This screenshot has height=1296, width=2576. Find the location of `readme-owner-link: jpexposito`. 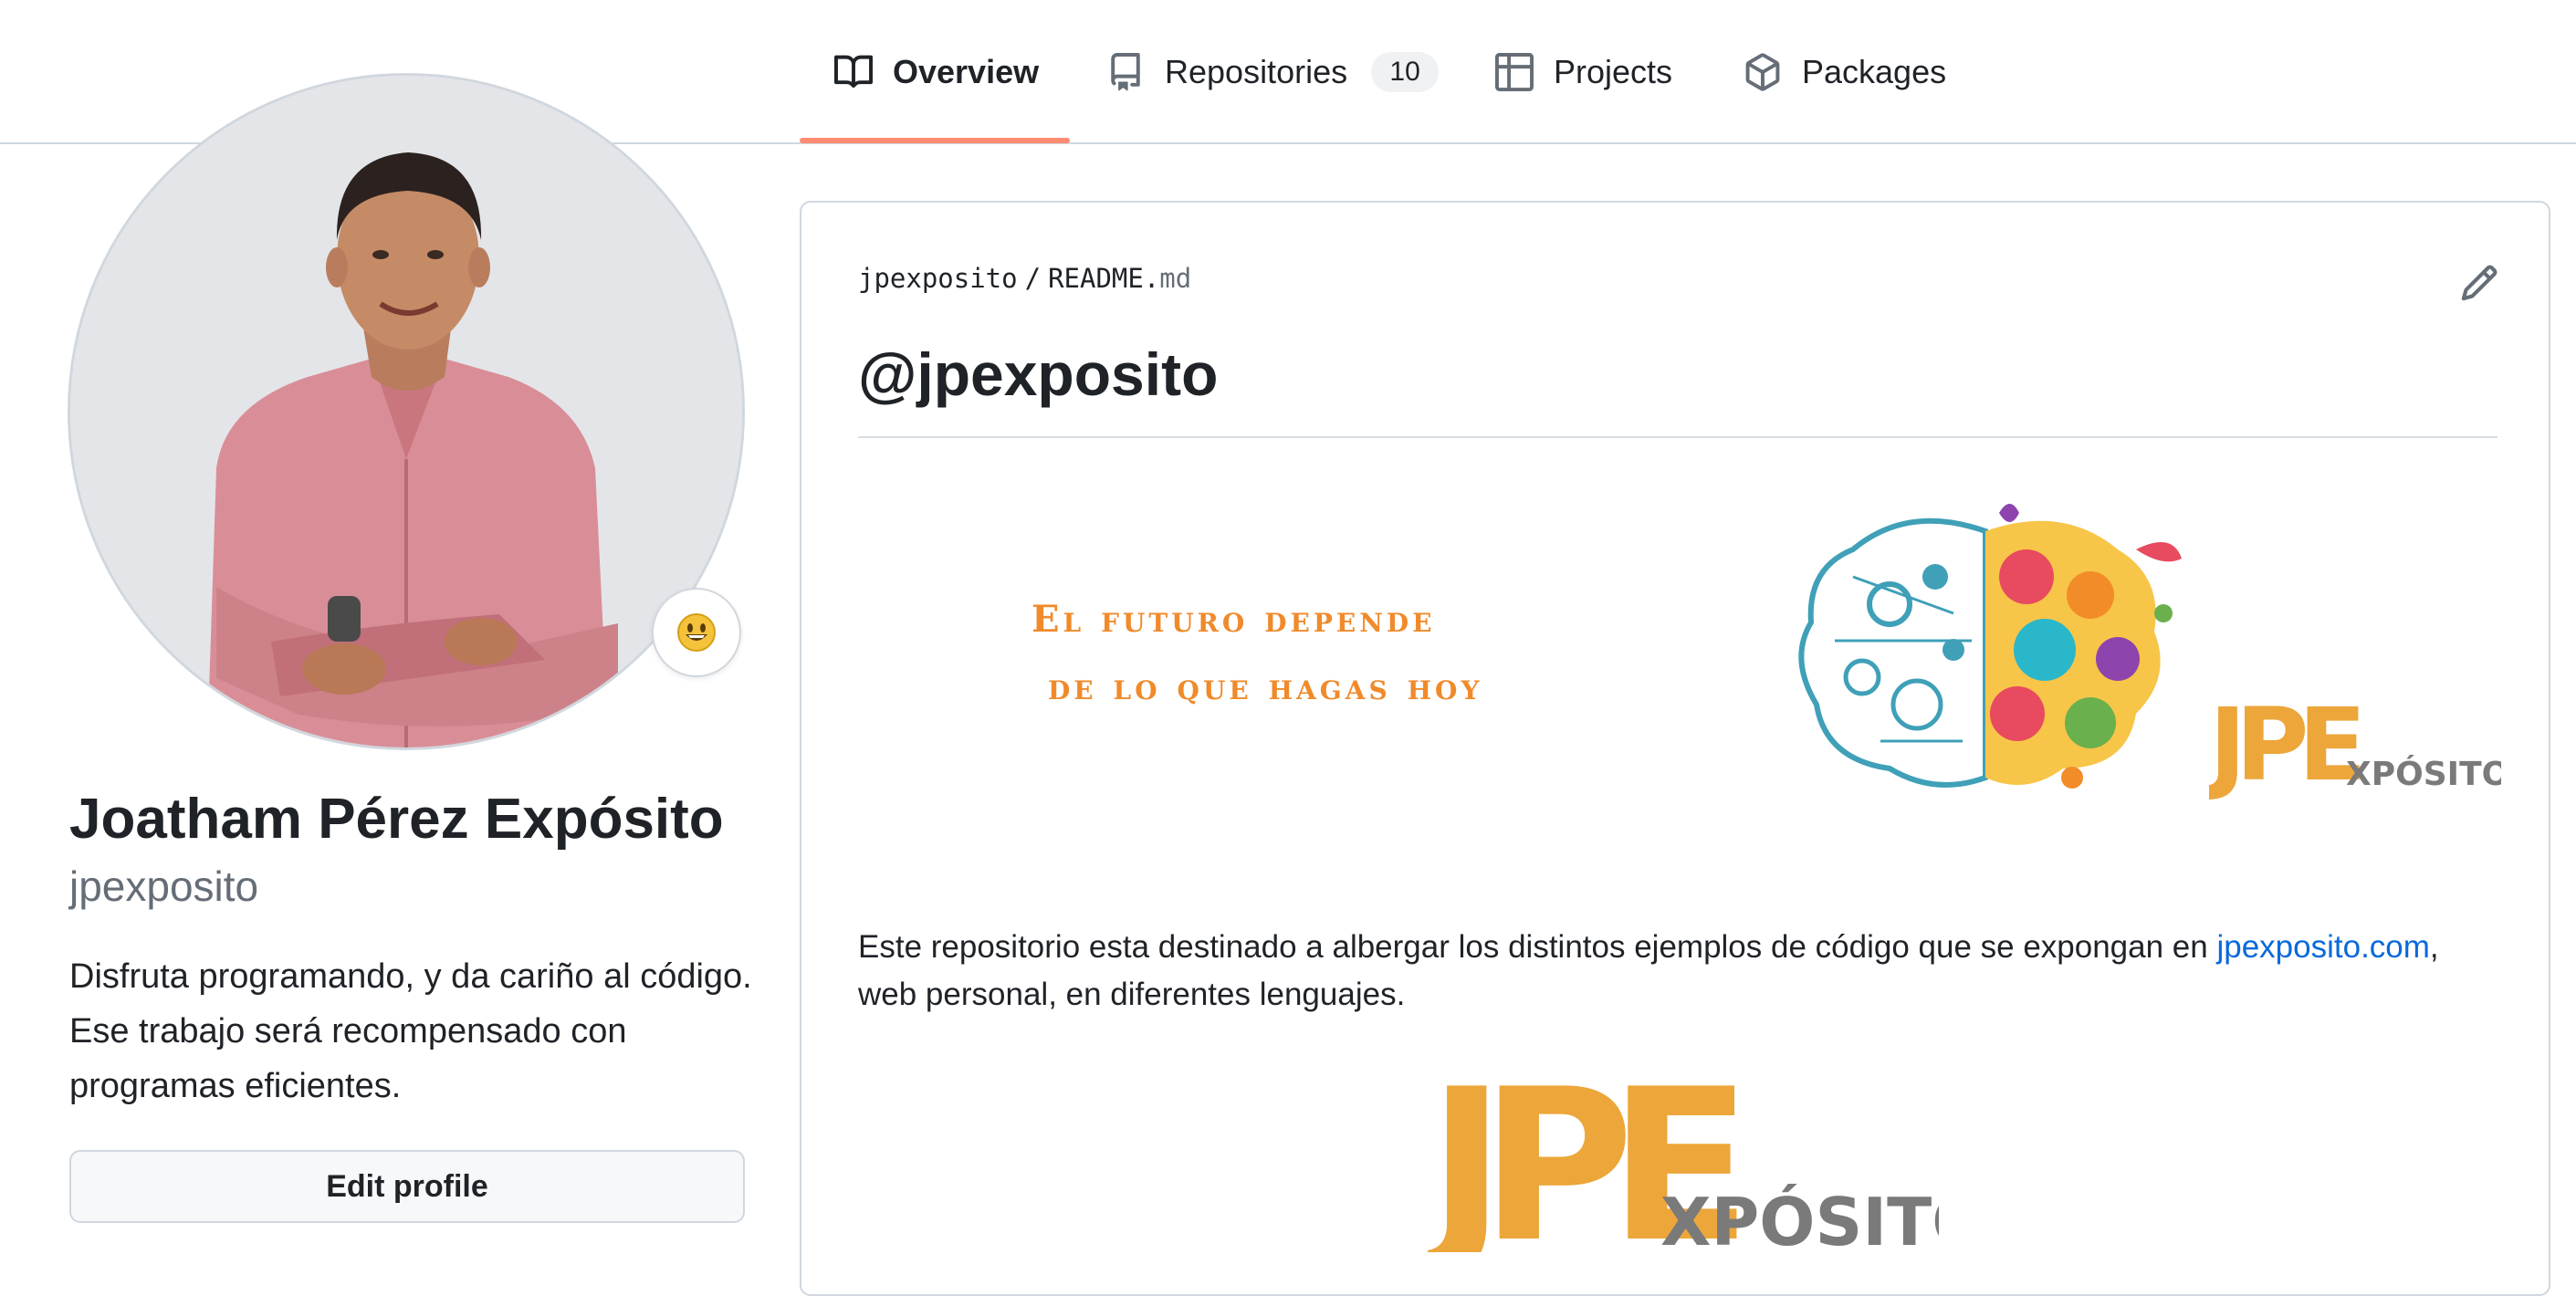

readme-owner-link: jpexposito is located at coordinates (938, 278).